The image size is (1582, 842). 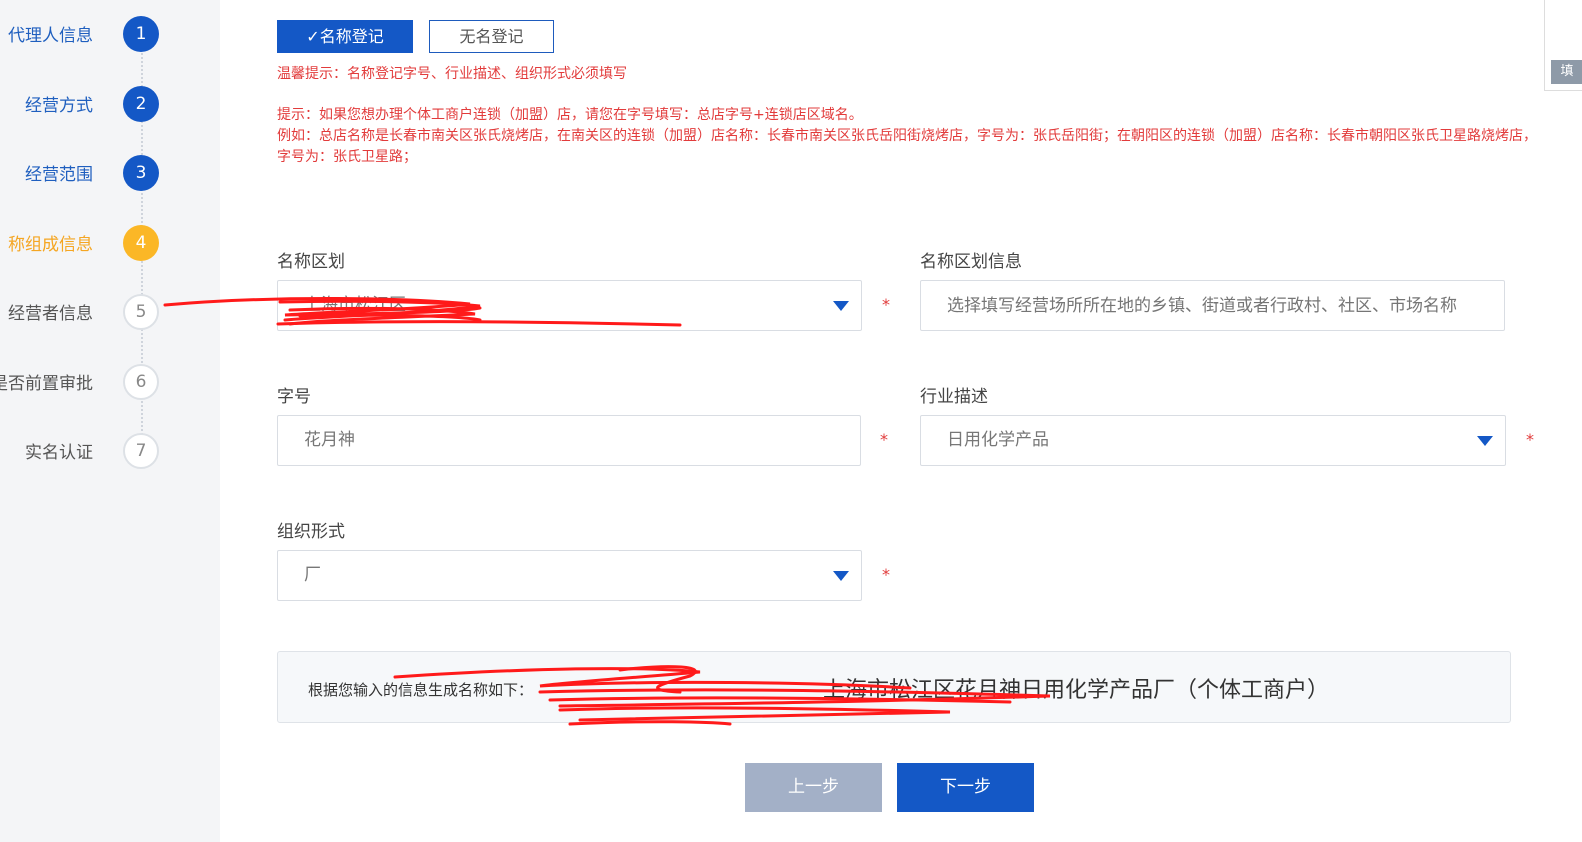 What do you see at coordinates (345, 36) in the screenshot?
I see `named-registration-toggle: ✓名称登记` at bounding box center [345, 36].